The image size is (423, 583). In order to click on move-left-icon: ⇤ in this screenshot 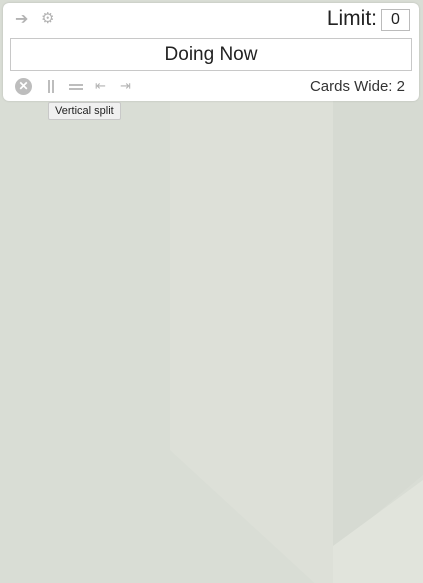, I will do `click(100, 86)`.